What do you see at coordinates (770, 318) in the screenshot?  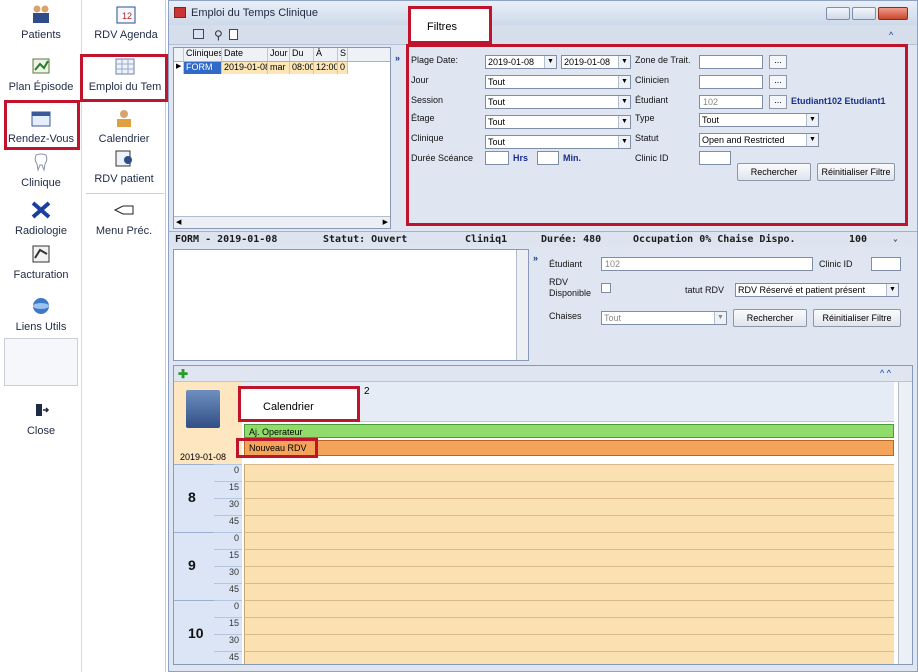 I see `detail-rechercher-button: Rechercher` at bounding box center [770, 318].